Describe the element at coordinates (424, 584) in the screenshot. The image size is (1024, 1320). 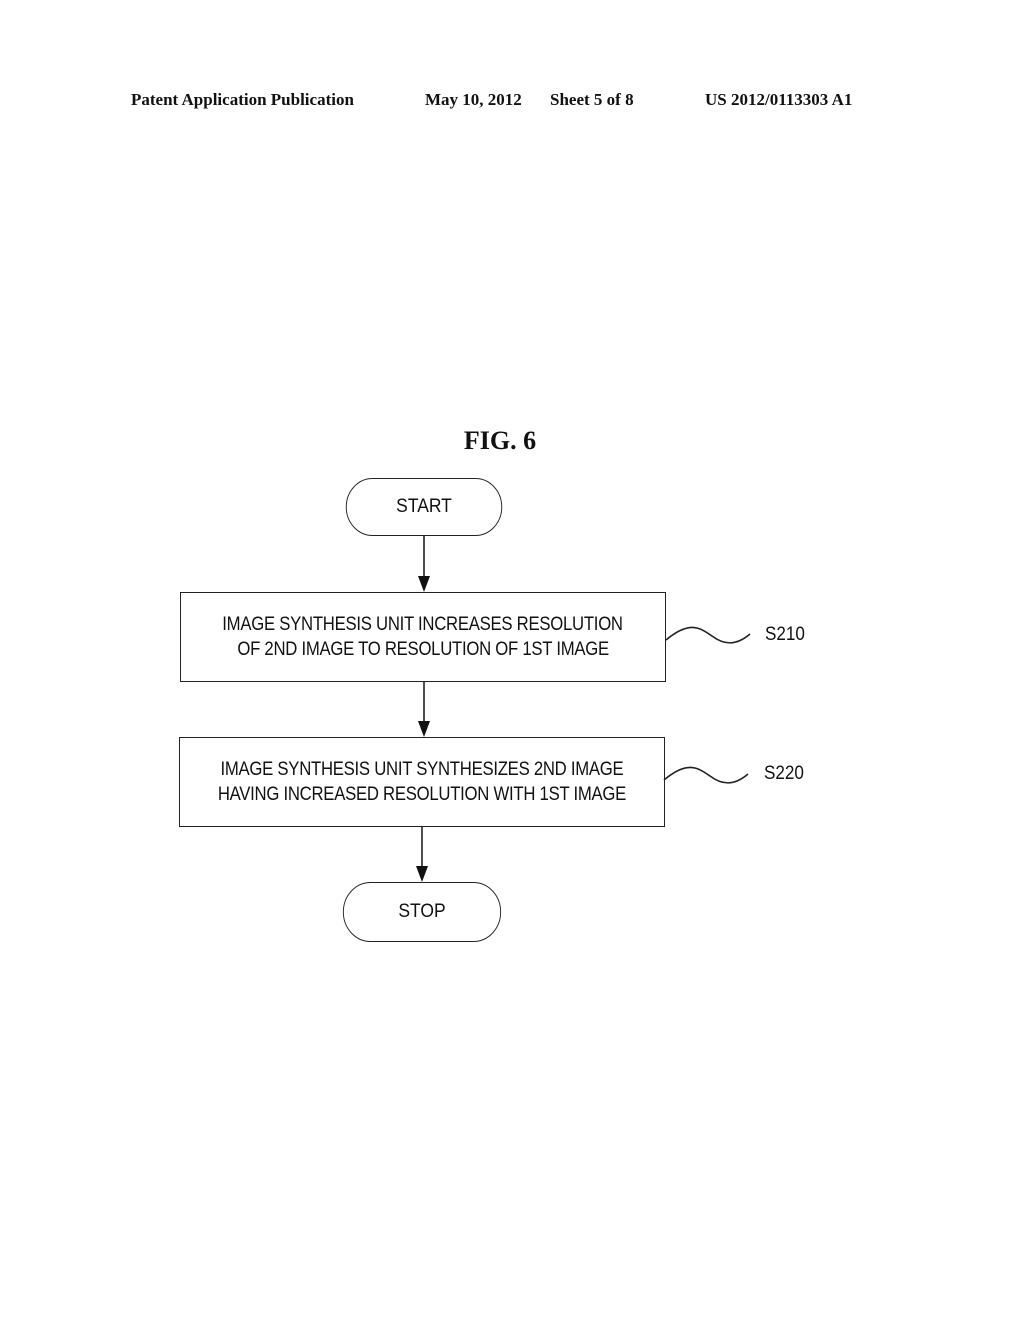
I see `arrowhead-s210` at that location.